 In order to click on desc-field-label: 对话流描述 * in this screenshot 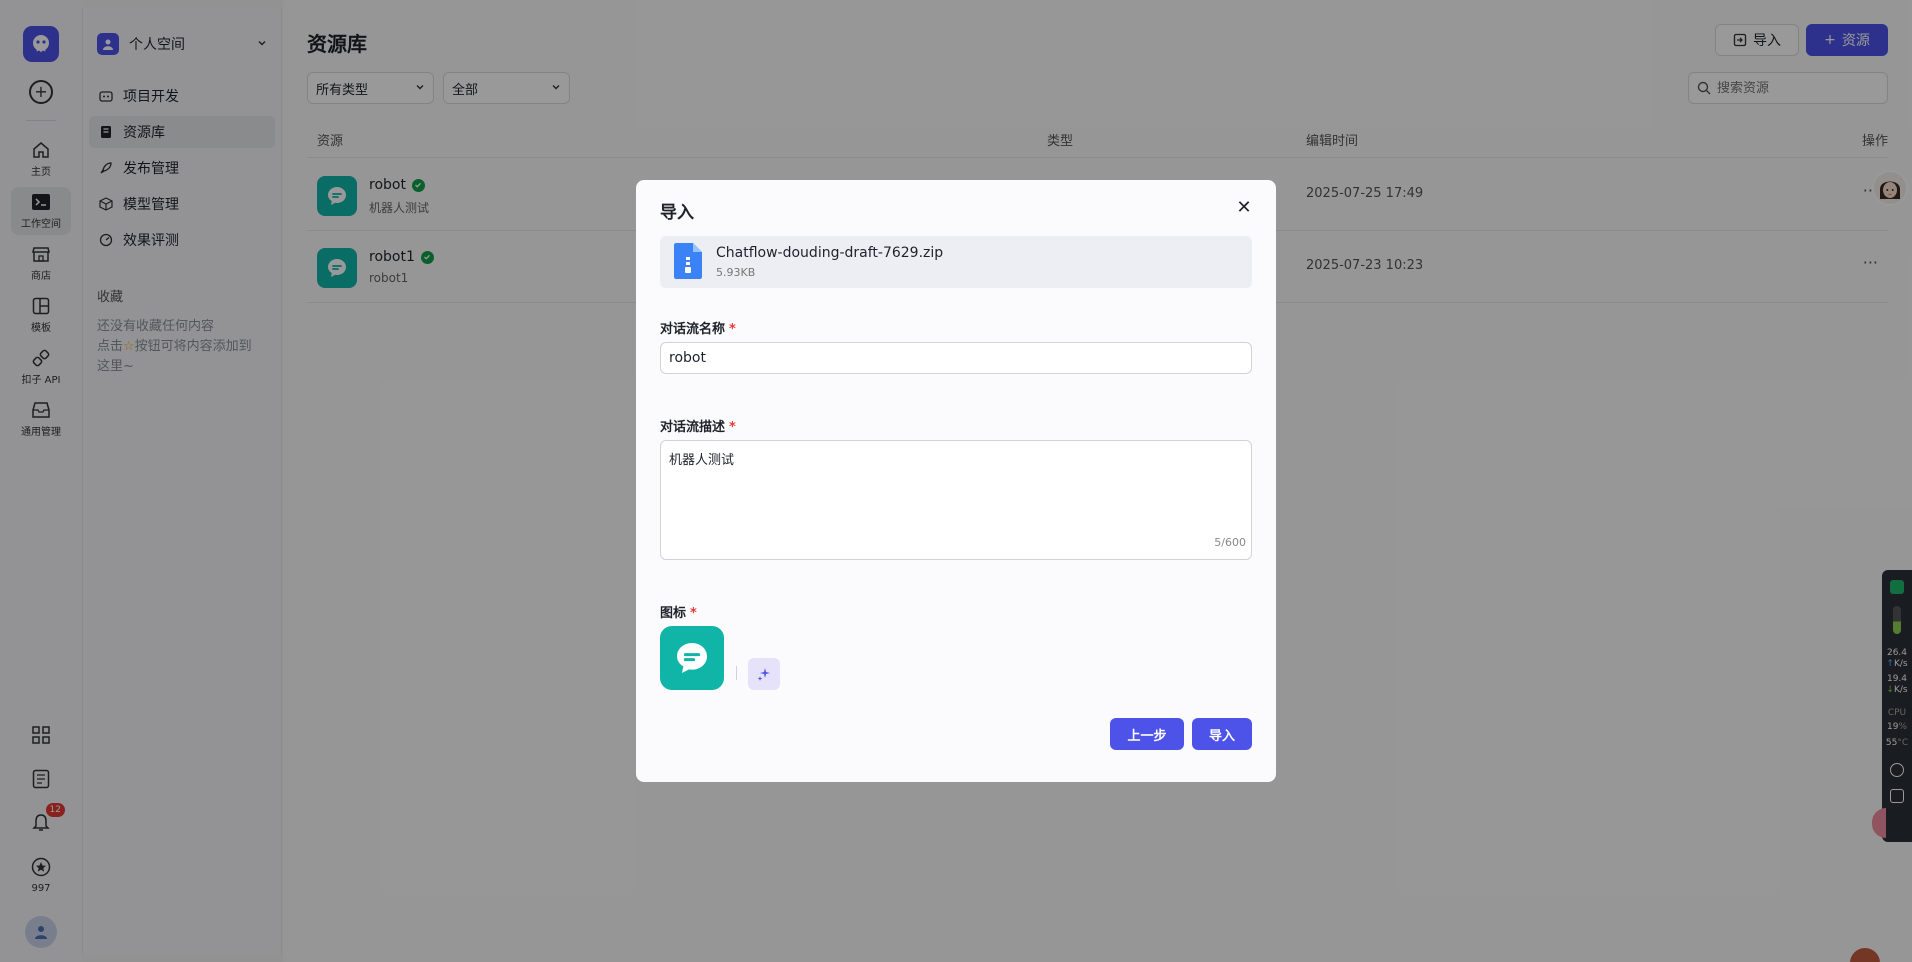, I will do `click(698, 425)`.